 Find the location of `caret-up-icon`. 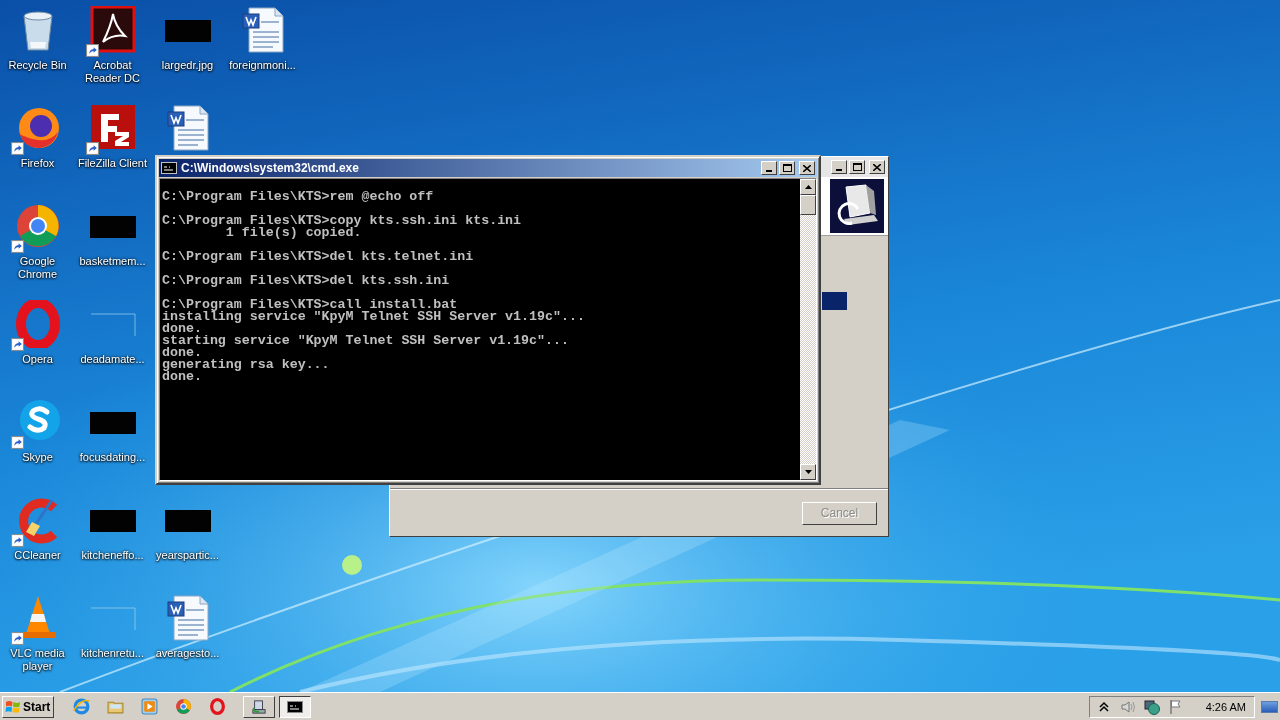

caret-up-icon is located at coordinates (808, 187).